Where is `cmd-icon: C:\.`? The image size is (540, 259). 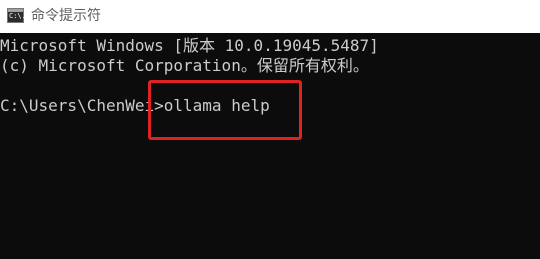 cmd-icon: C:\. is located at coordinates (16, 15).